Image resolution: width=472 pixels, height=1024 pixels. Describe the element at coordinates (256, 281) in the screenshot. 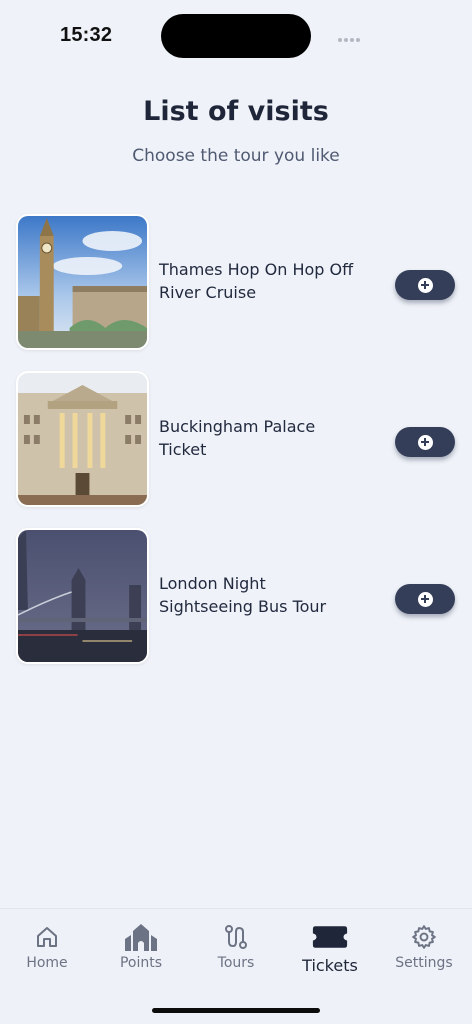

I see `visit-name: Thames Hop On Hop Off River Cruise` at that location.